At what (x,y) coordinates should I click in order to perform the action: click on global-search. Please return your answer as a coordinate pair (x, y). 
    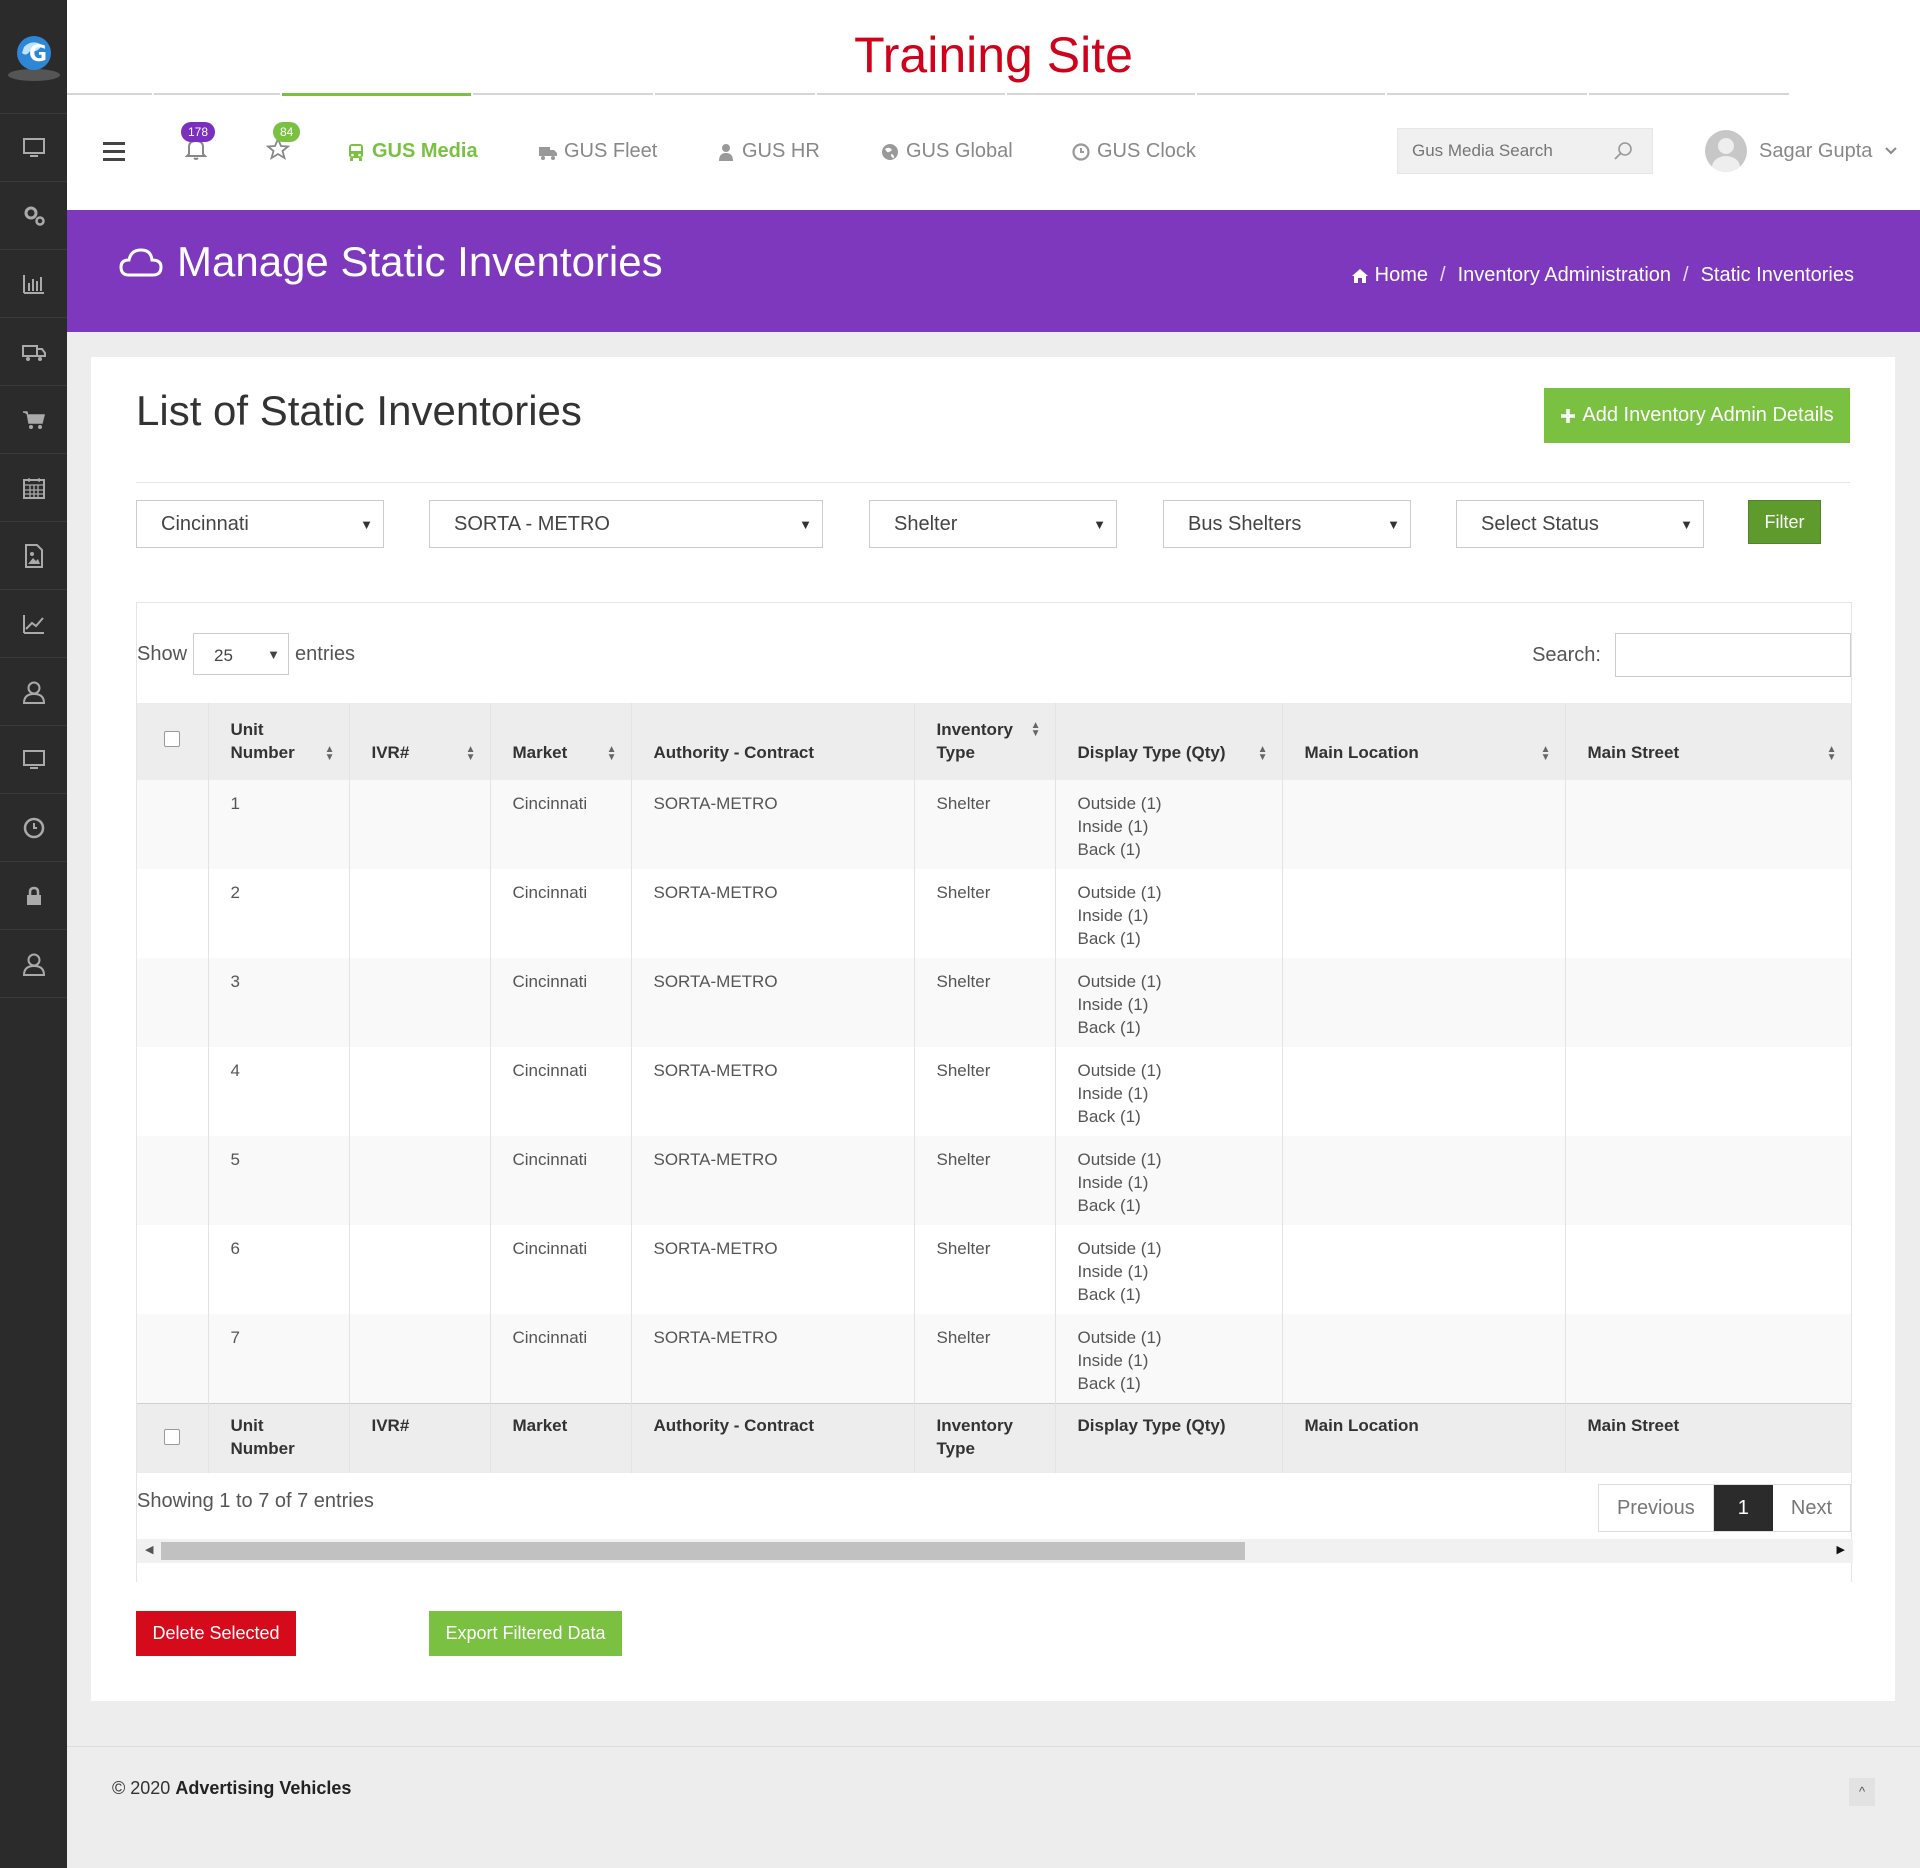
    Looking at the image, I should click on (1525, 151).